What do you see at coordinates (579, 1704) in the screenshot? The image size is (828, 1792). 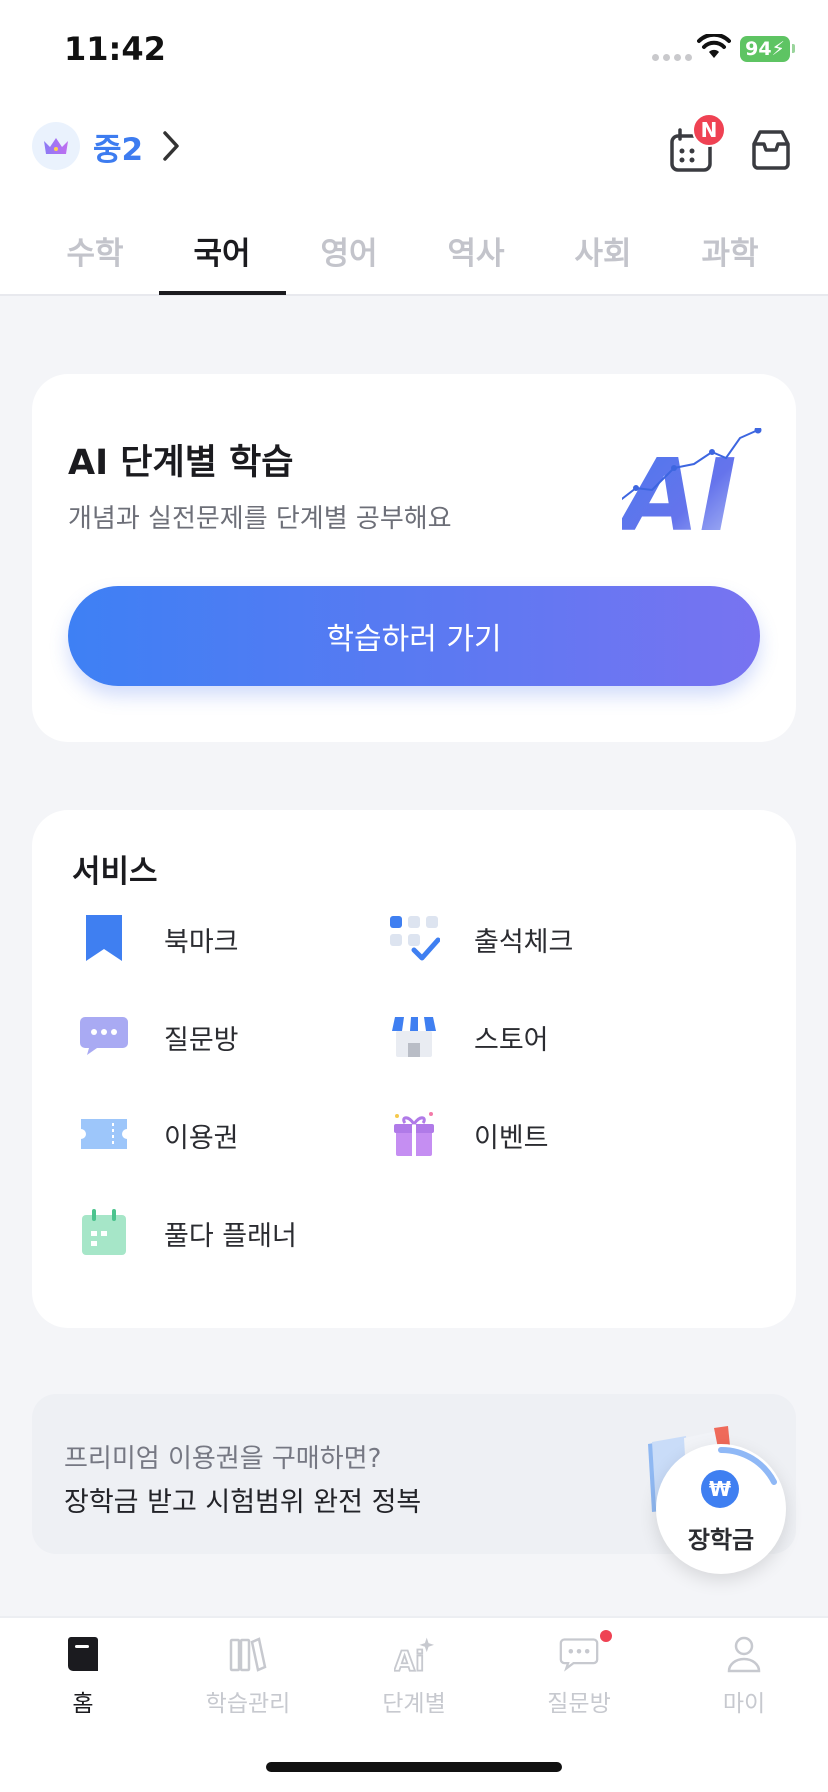 I see `nav-label: 질문방` at bounding box center [579, 1704].